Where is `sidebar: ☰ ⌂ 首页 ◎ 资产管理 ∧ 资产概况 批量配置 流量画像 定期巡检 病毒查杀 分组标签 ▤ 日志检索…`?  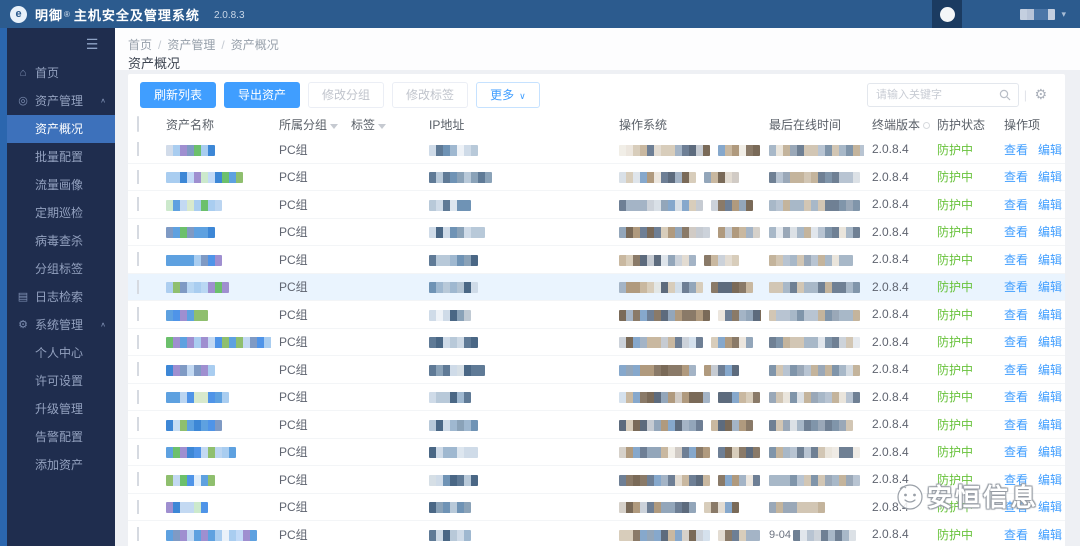 sidebar: ☰ ⌂ 首页 ◎ 资产管理 ∧ 资产概况 批量配置 流量画像 定期巡检 病毒查杀 分组标签 ▤ 日志检索… is located at coordinates (61, 287).